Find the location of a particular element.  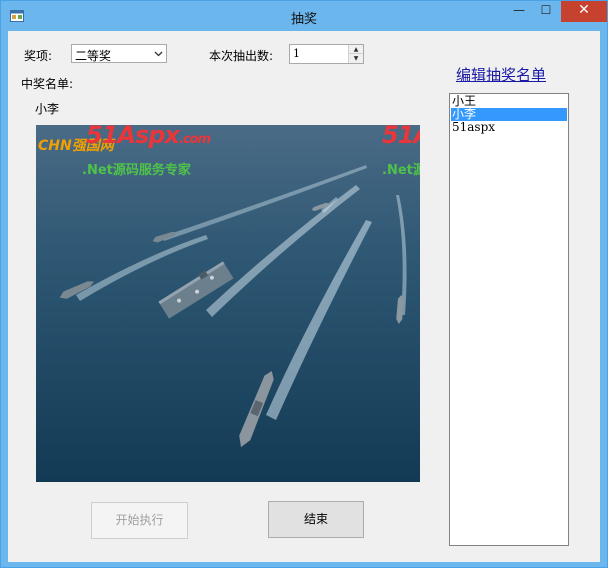

spin-up-icon: ▲ is located at coordinates (356, 49).